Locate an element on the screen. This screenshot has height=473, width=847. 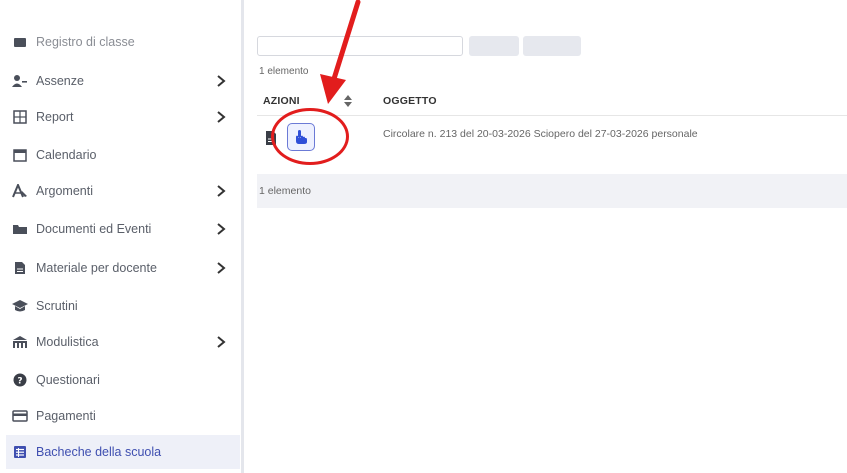
annotation-circle is located at coordinates (310, 136).